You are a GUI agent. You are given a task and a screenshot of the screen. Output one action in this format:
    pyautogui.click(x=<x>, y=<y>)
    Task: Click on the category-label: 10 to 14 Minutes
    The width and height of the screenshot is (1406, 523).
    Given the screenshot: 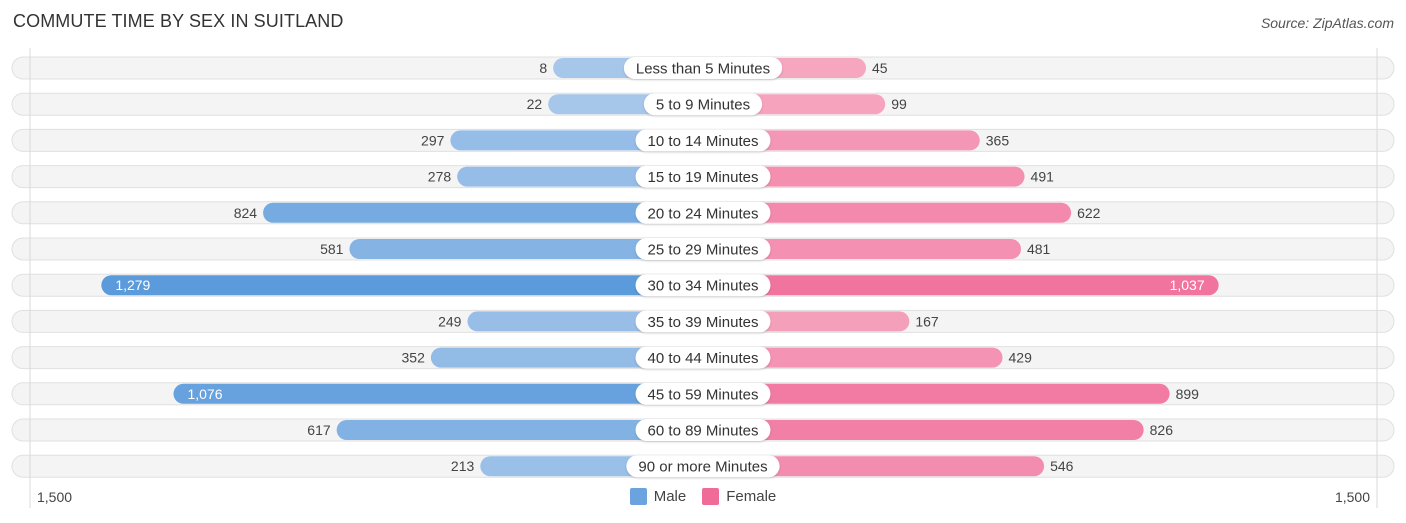 What is the action you would take?
    pyautogui.click(x=703, y=141)
    